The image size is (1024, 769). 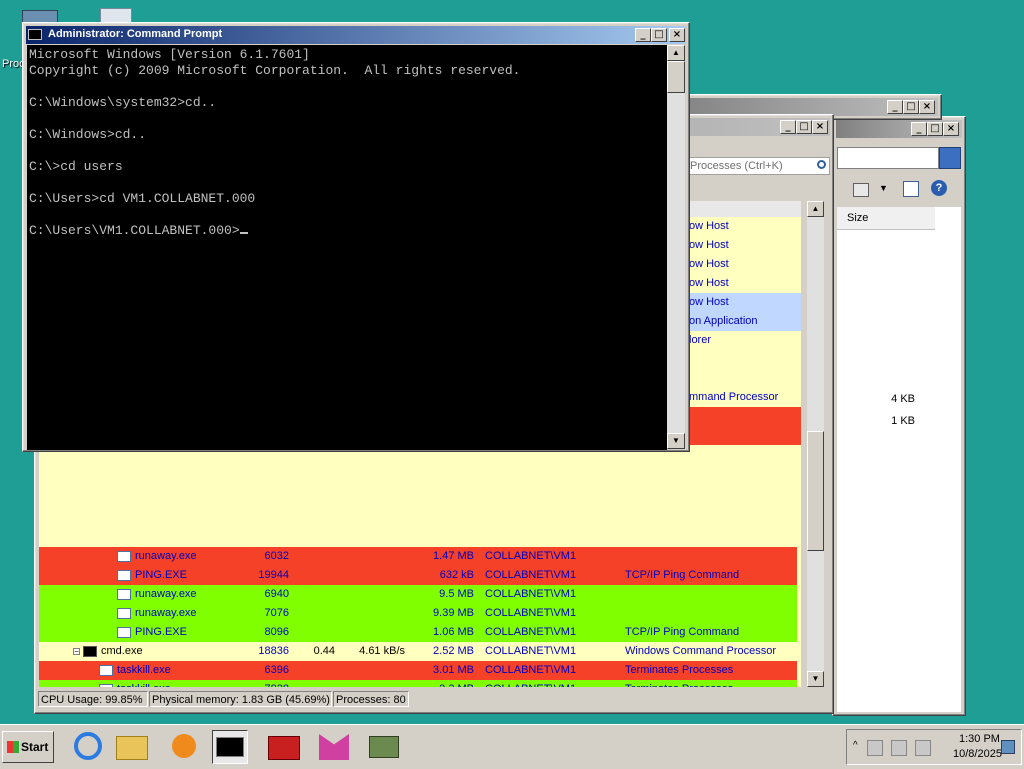 I want to click on system-tray: ^ 1:30 PM 10/8/2025, so click(x=934, y=747).